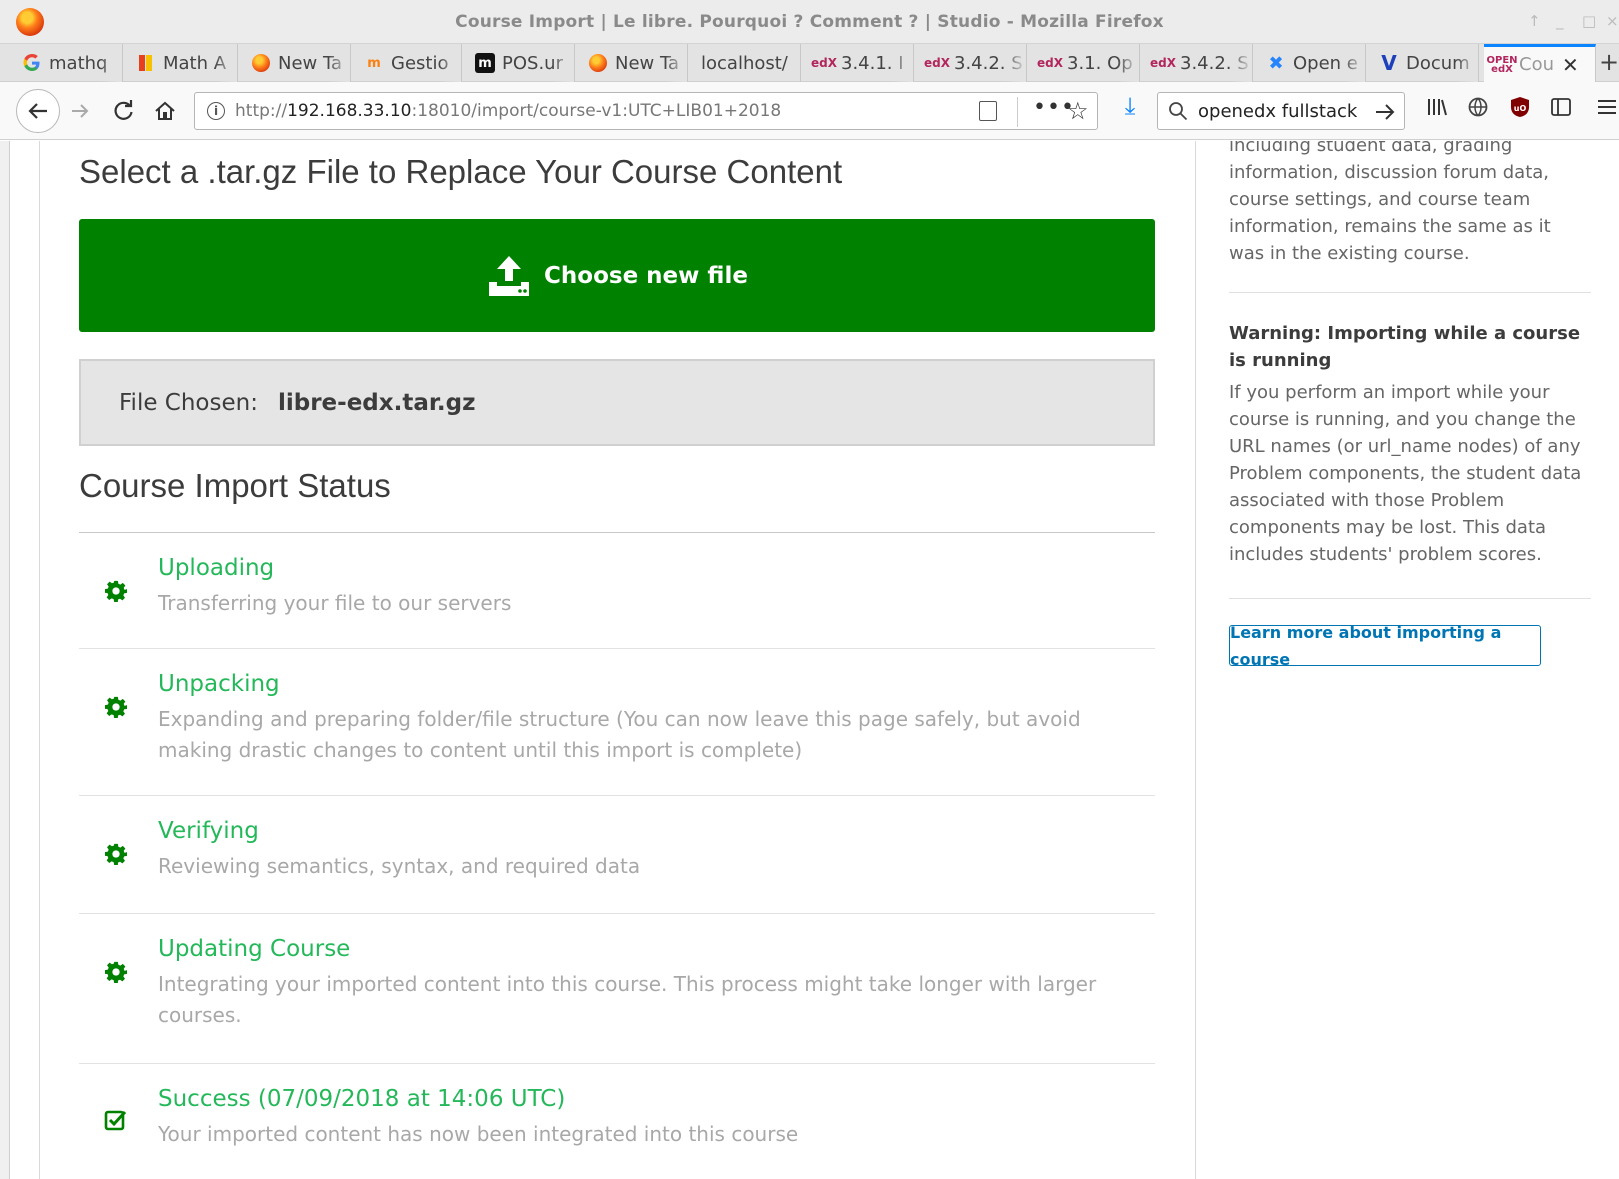 This screenshot has width=1619, height=1179. What do you see at coordinates (1534, 21) in the screenshot?
I see `window-up-icon: ↑` at bounding box center [1534, 21].